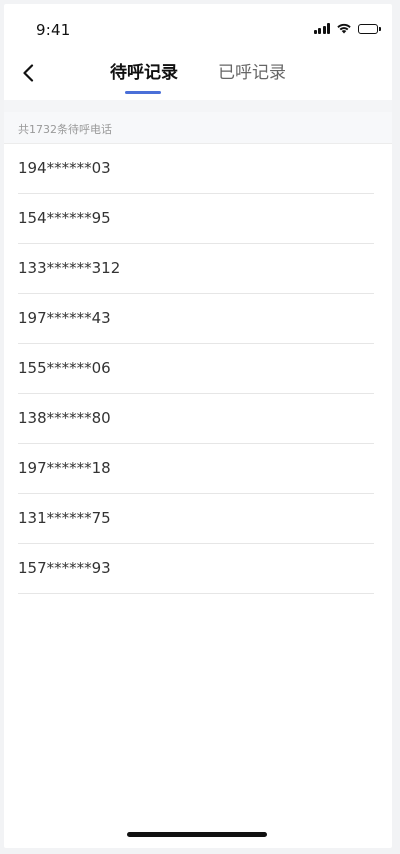  Describe the element at coordinates (197, 834) in the screenshot. I see `home-indicator` at that location.